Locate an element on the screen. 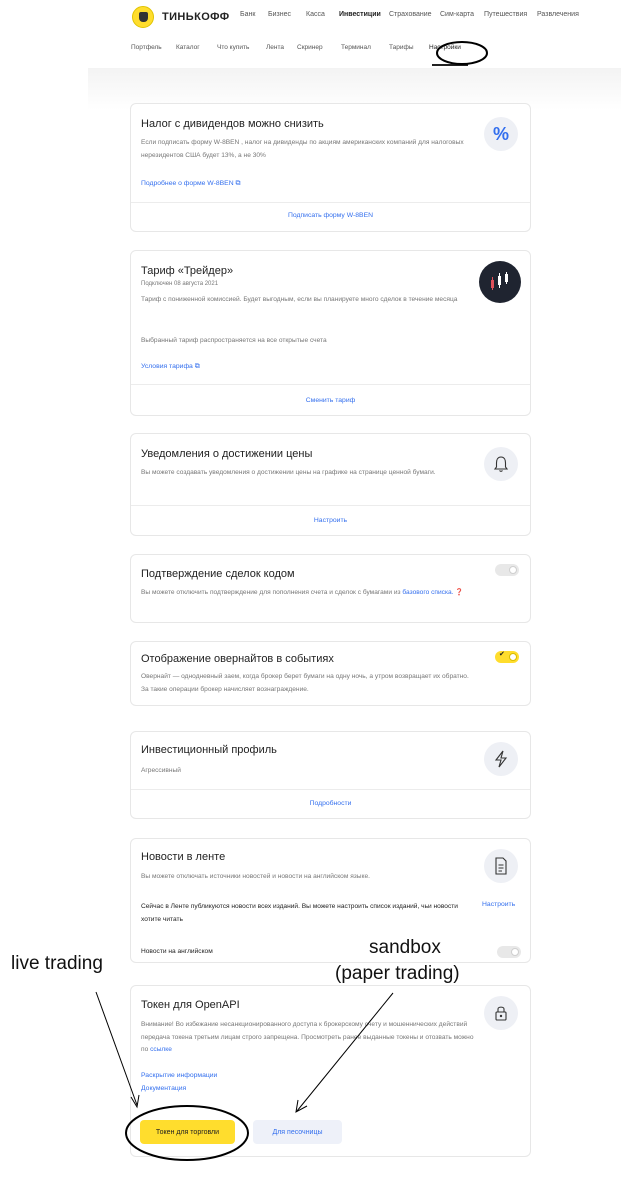 This screenshot has width=621, height=1177. live-arrow-head is located at coordinates (135, 1101).